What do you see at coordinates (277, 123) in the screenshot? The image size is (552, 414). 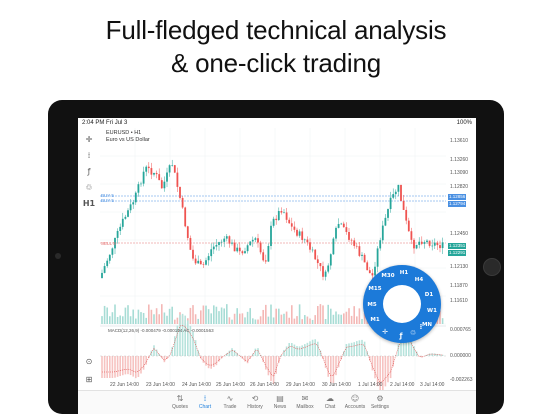 I see `status-bar: 2:04 PM Fri Jul 3 100%` at bounding box center [277, 123].